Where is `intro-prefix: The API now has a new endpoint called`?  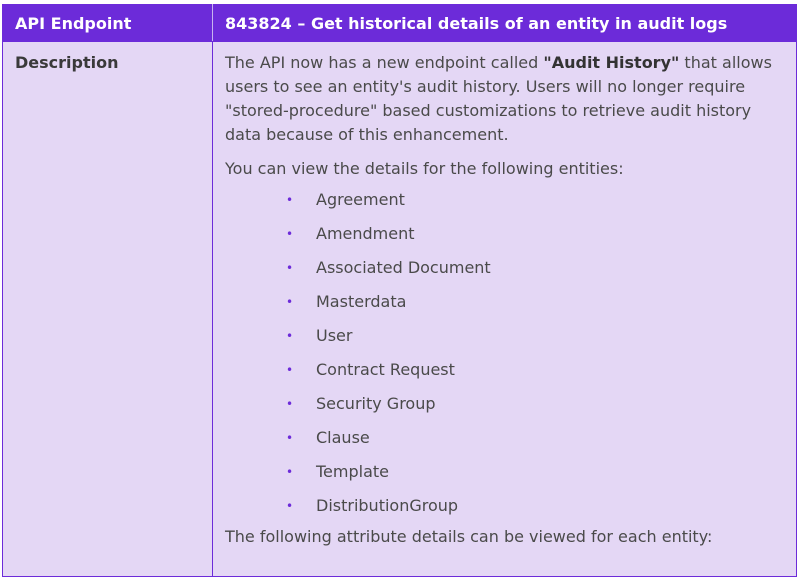
intro-prefix: The API now has a new endpoint called is located at coordinates (384, 62).